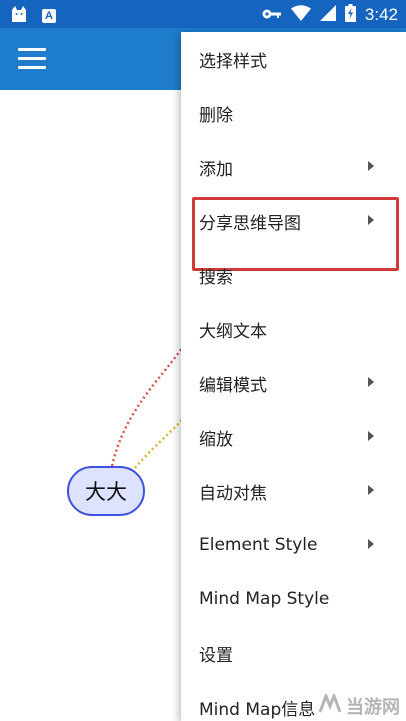 The height and width of the screenshot is (721, 406). What do you see at coordinates (19, 16) in the screenshot?
I see `cat-icon` at bounding box center [19, 16].